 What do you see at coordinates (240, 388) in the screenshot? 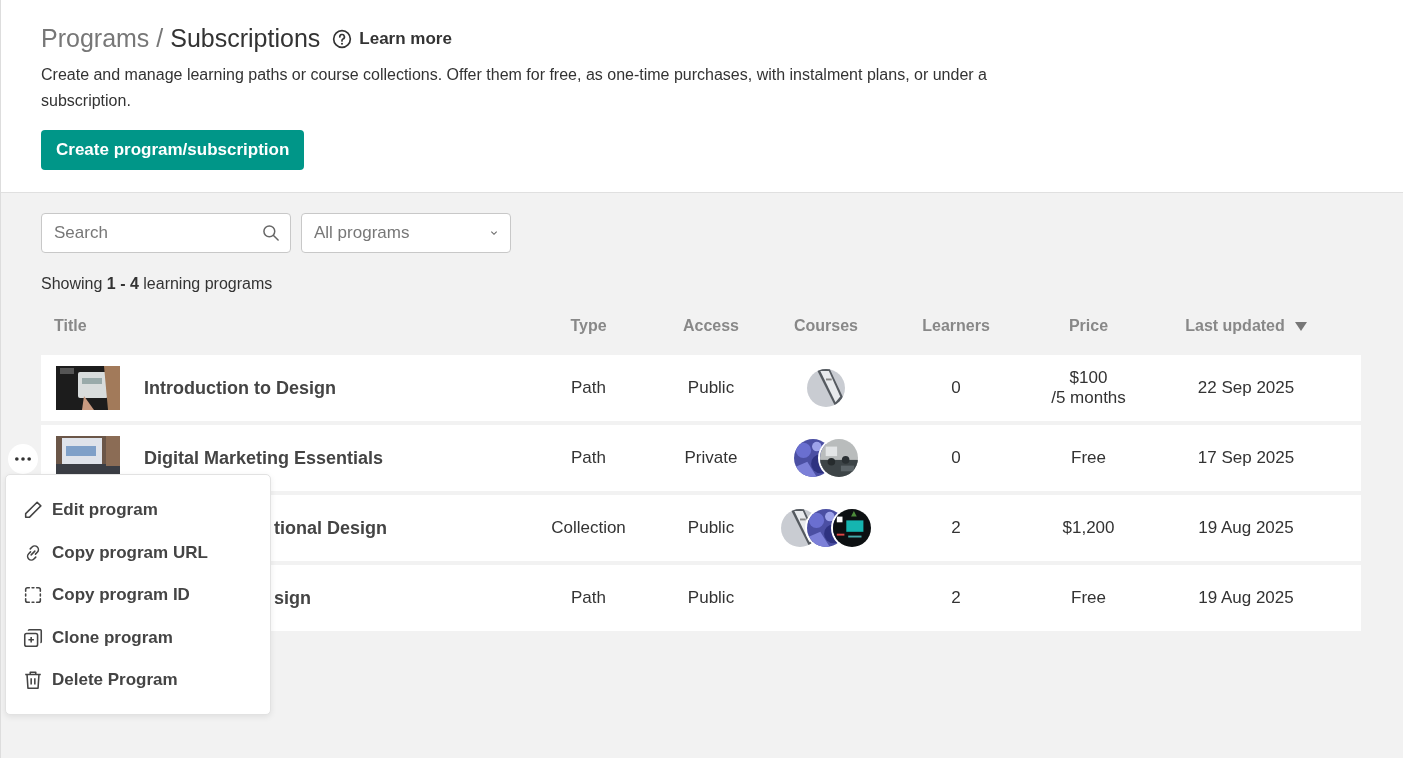
I see `program-title: Introduction to Design` at bounding box center [240, 388].